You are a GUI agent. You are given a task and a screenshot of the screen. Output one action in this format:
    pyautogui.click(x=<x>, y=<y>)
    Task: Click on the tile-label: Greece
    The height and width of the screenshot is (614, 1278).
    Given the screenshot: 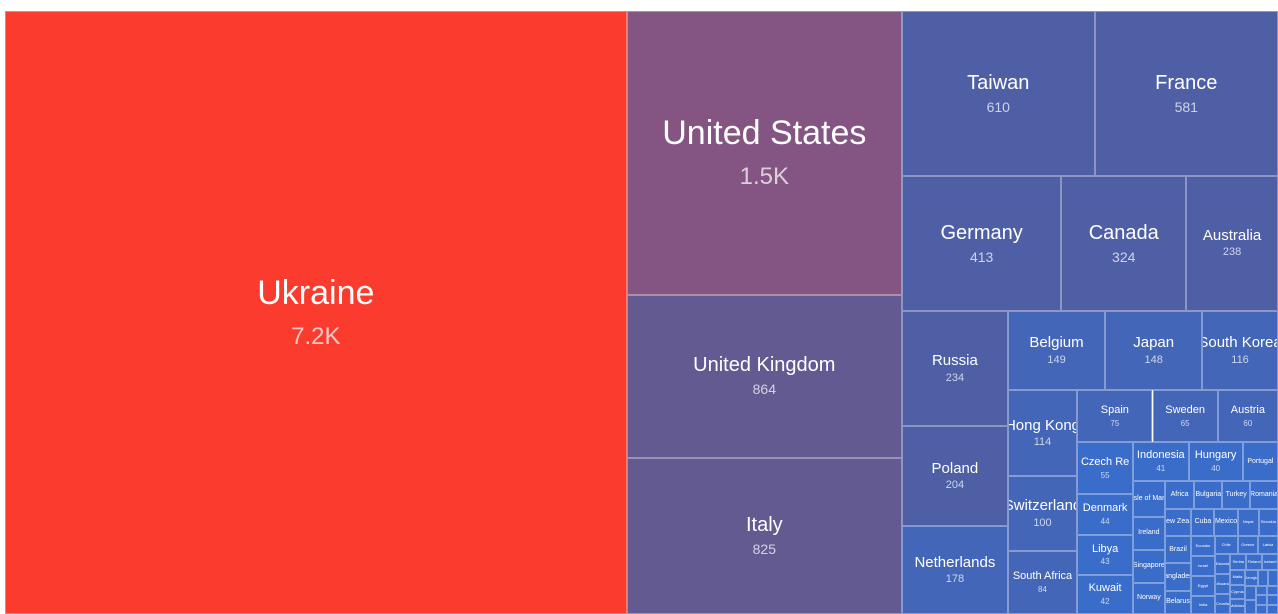 What is the action you would take?
    pyautogui.click(x=1248, y=544)
    